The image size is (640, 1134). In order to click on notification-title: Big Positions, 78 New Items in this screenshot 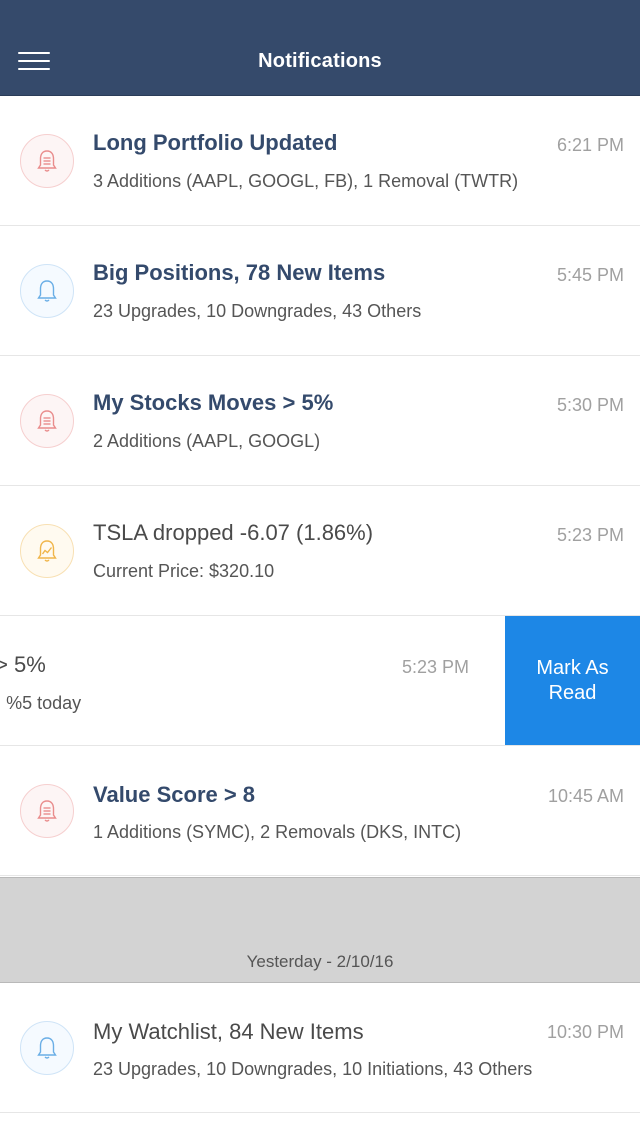, I will do `click(239, 272)`.